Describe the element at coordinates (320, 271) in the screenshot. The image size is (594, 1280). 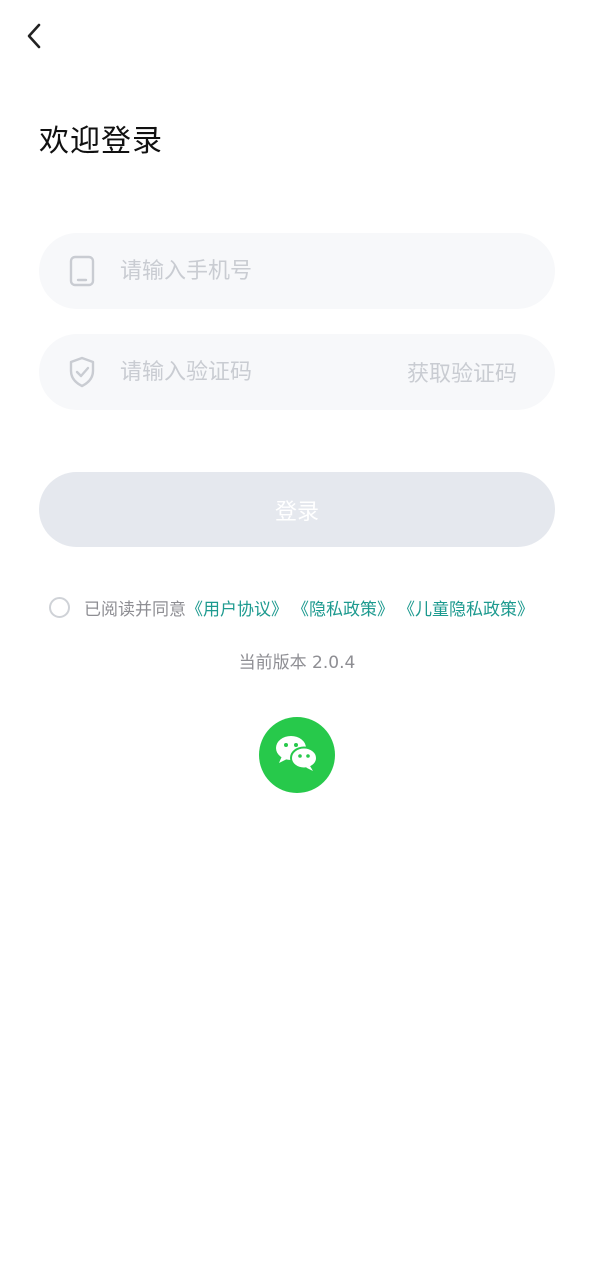
I see `phone-input` at that location.